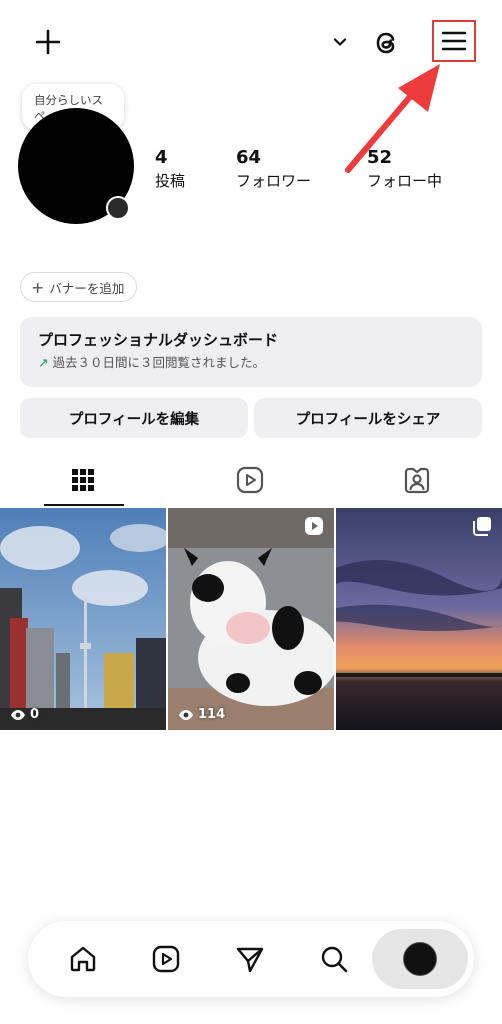 The image size is (502, 1024). What do you see at coordinates (158, 362) in the screenshot?
I see `dashboard-subtitle: 過去３０日間に３回閲覧されました。` at bounding box center [158, 362].